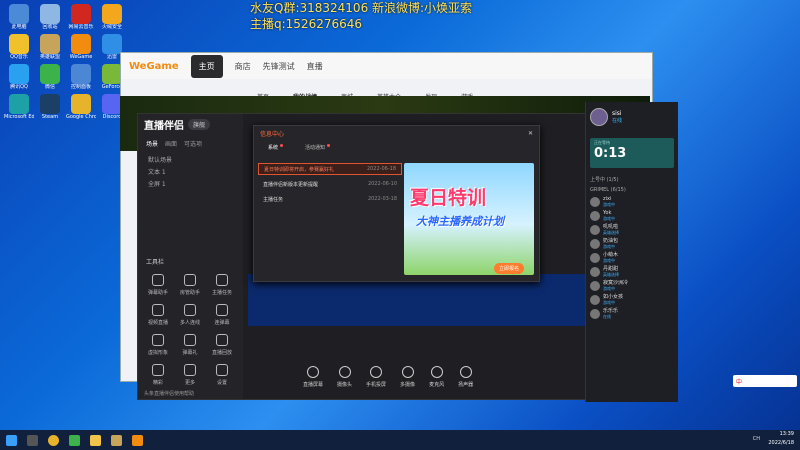 The width and height of the screenshot is (800, 450). Describe the element at coordinates (169, 393) in the screenshot. I see `help-link: 头条直播伴侣使用帮助` at that location.